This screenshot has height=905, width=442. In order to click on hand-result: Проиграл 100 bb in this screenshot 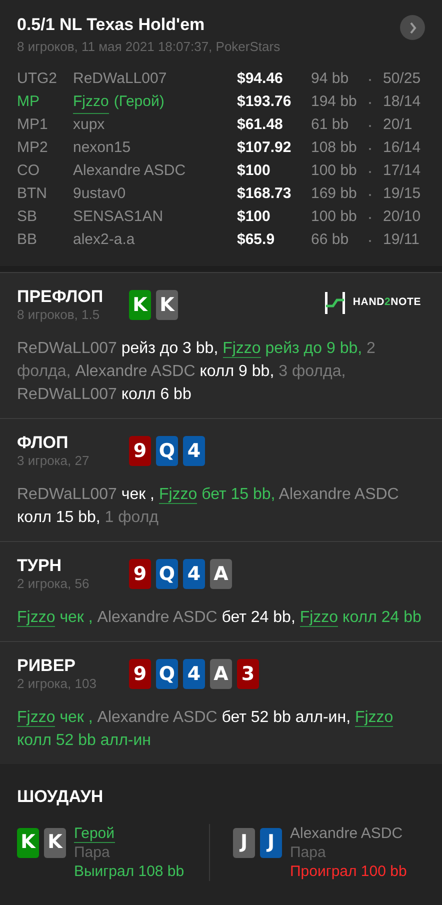, I will do `click(348, 871)`.